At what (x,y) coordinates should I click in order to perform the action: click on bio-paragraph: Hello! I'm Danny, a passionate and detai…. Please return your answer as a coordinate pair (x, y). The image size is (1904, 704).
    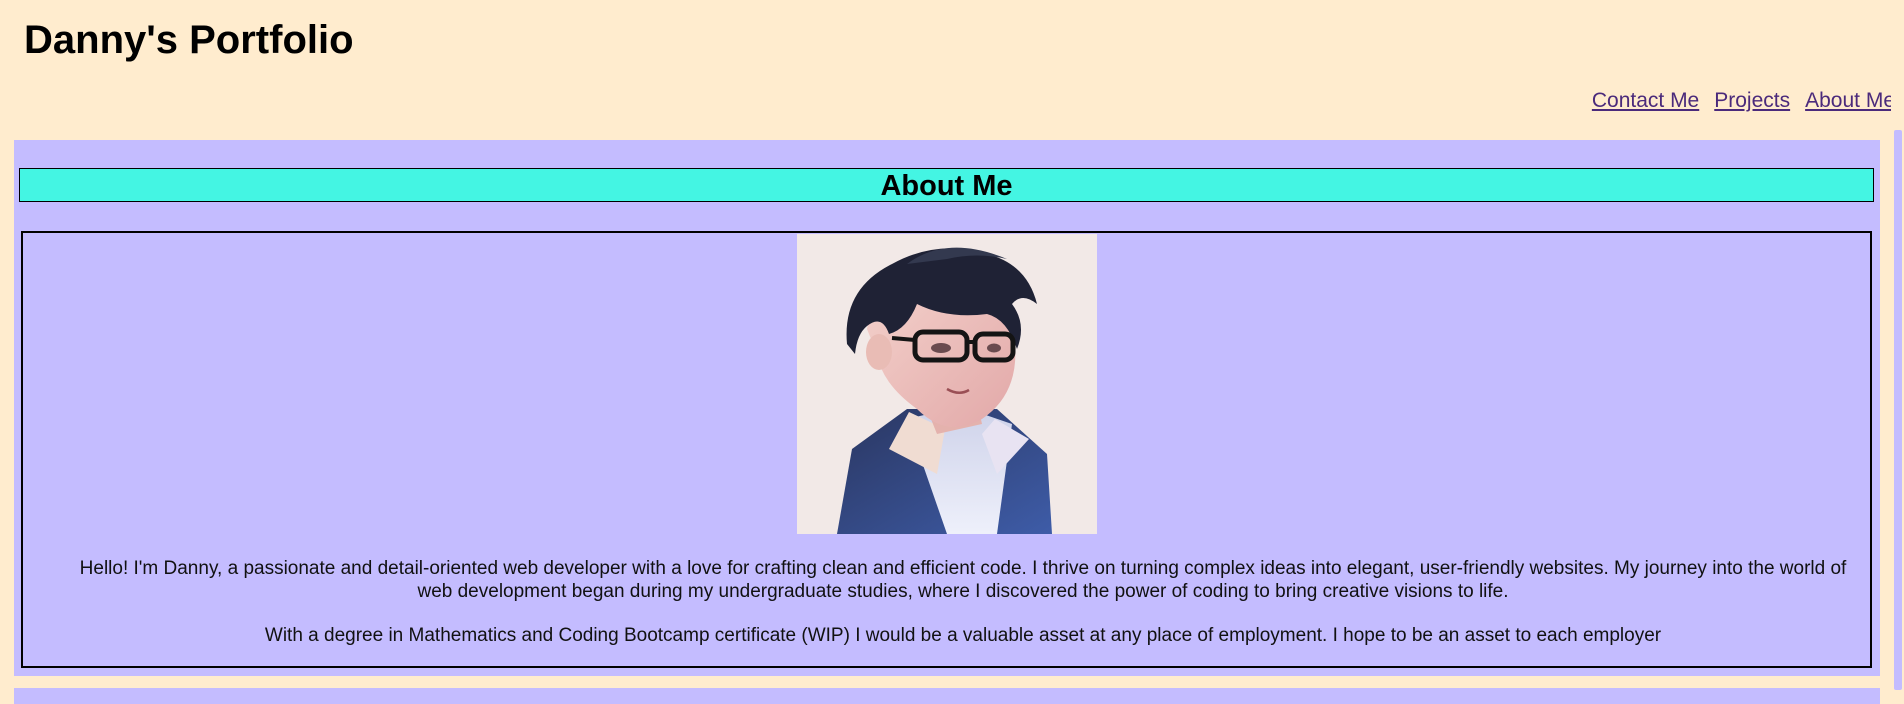
    Looking at the image, I should click on (963, 580).